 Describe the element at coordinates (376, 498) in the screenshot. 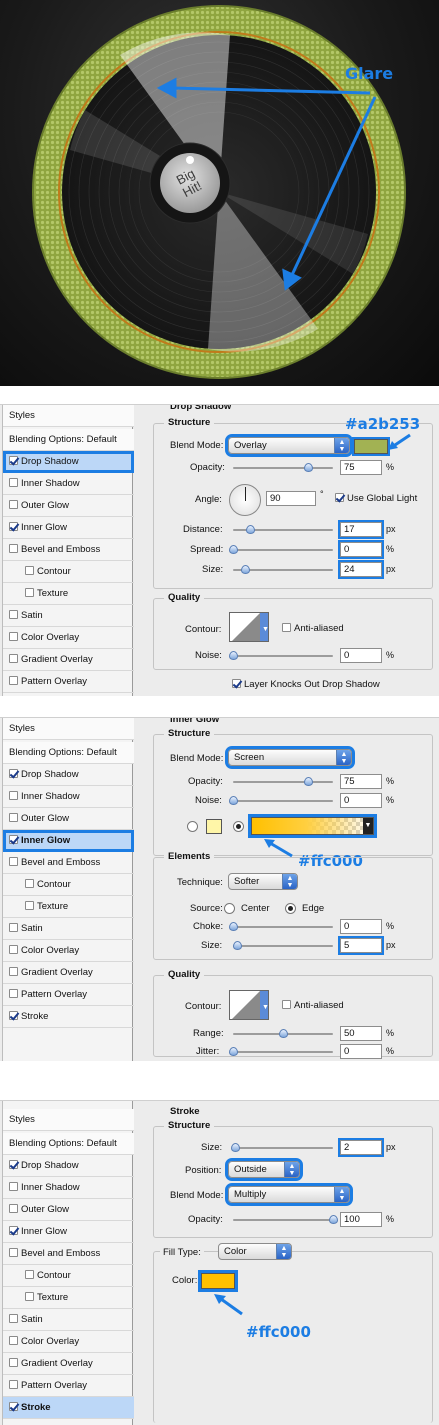

I see `global-light-checkbox: Use Global Light` at that location.